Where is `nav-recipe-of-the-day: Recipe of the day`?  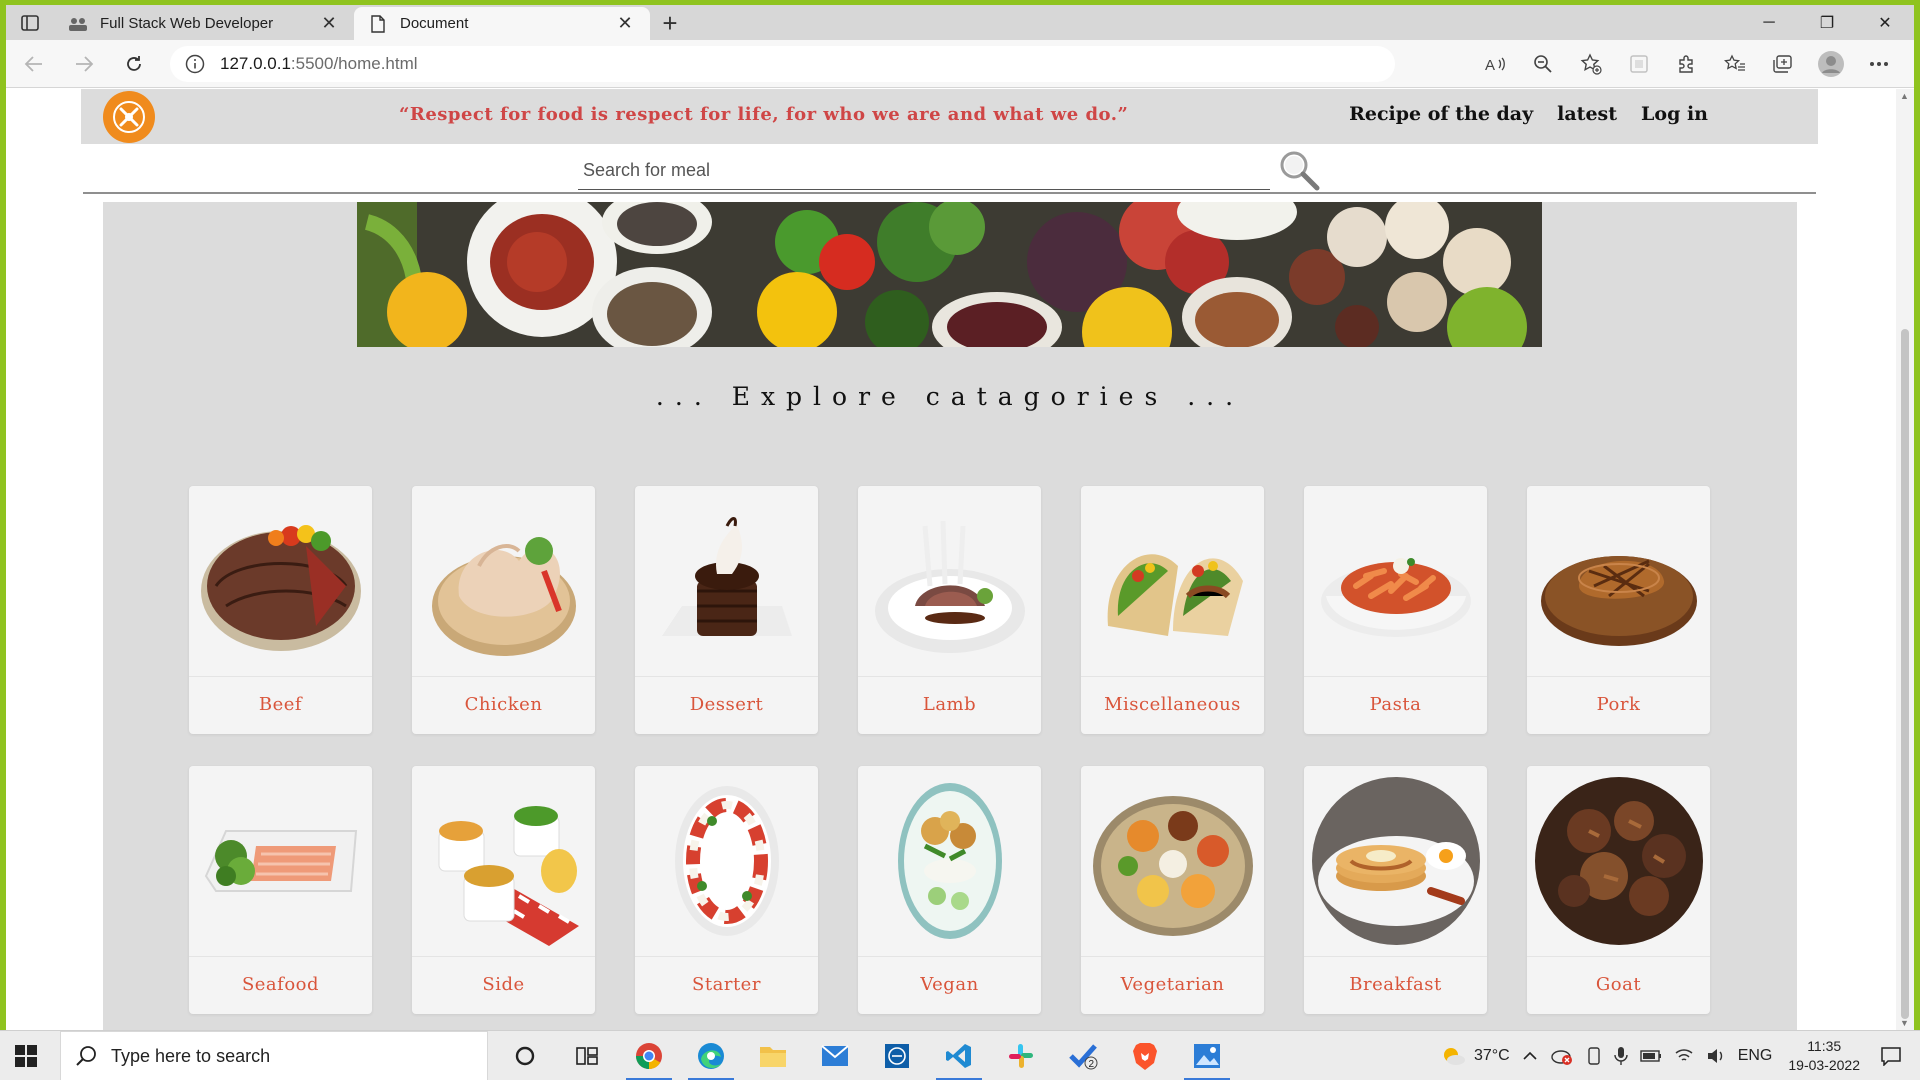 nav-recipe-of-the-day: Recipe of the day is located at coordinates (1441, 114).